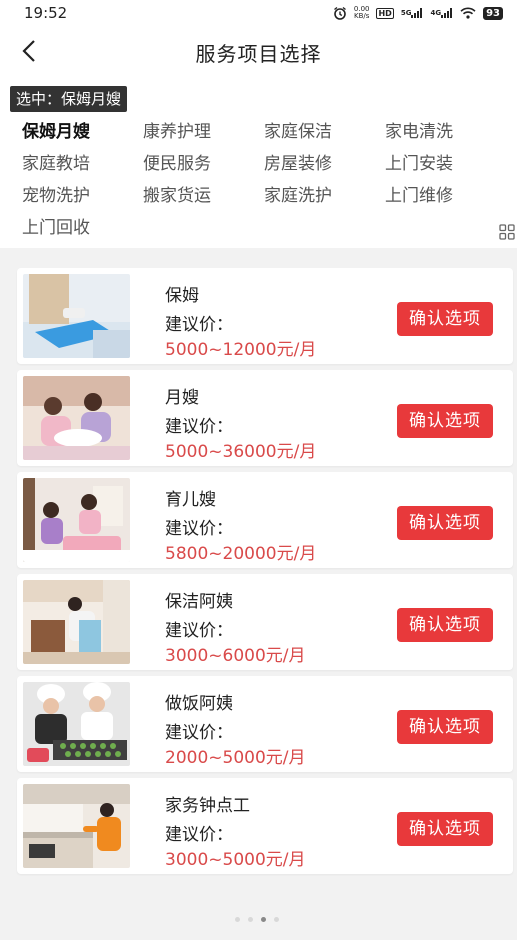  I want to click on category-item: 家庭洗护, so click(324, 196).